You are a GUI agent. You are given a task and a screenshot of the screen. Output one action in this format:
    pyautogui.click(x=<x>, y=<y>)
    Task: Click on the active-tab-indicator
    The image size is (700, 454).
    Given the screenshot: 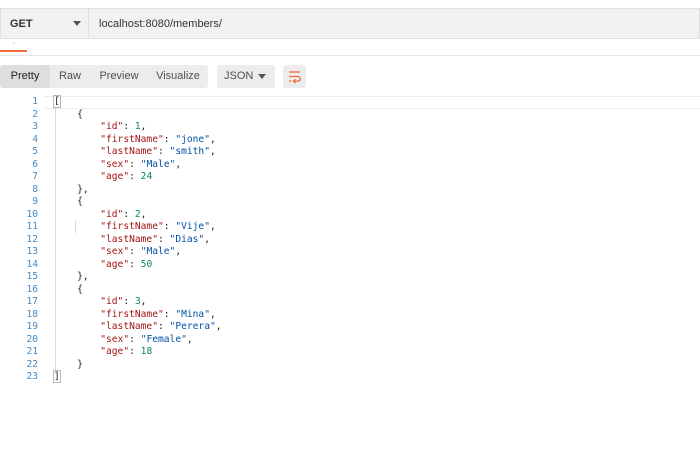 What is the action you would take?
    pyautogui.click(x=13, y=51)
    